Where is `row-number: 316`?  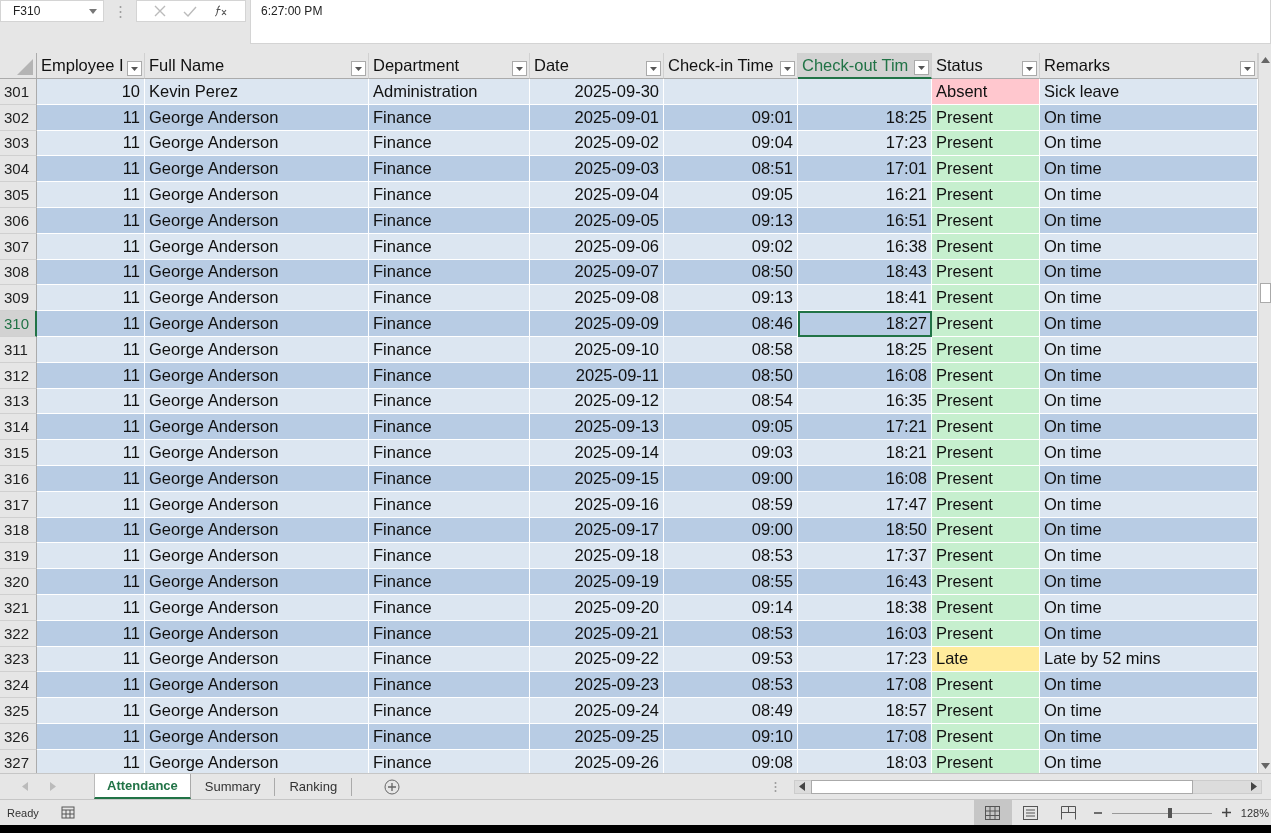 row-number: 316 is located at coordinates (18, 478).